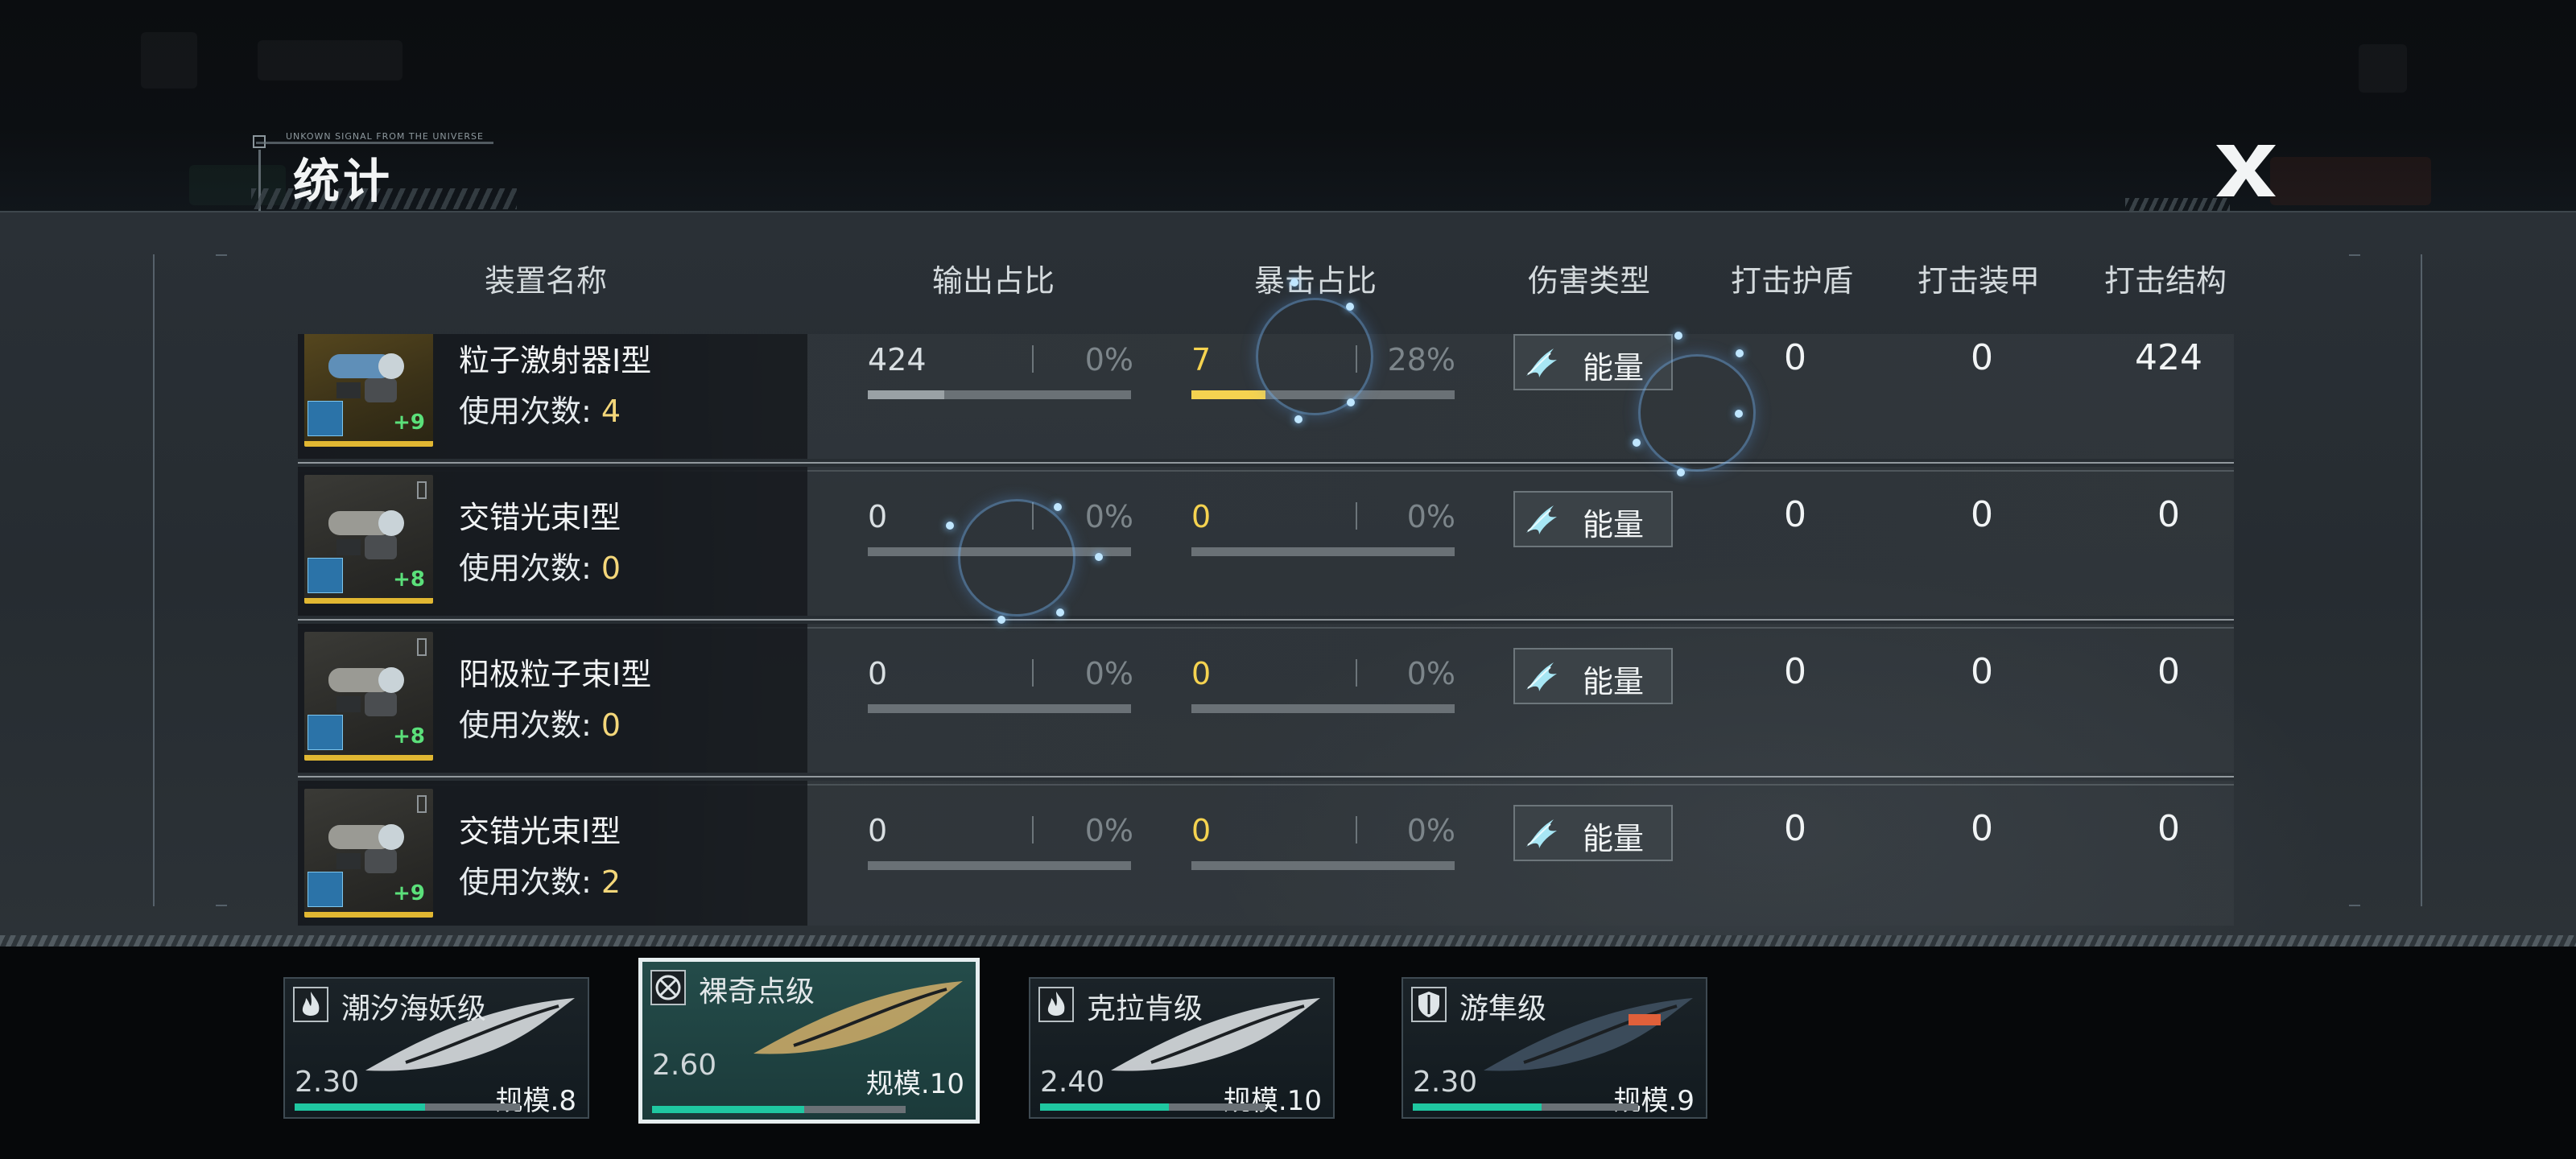  Describe the element at coordinates (1429, 1004) in the screenshot. I see `shield-icon` at that location.